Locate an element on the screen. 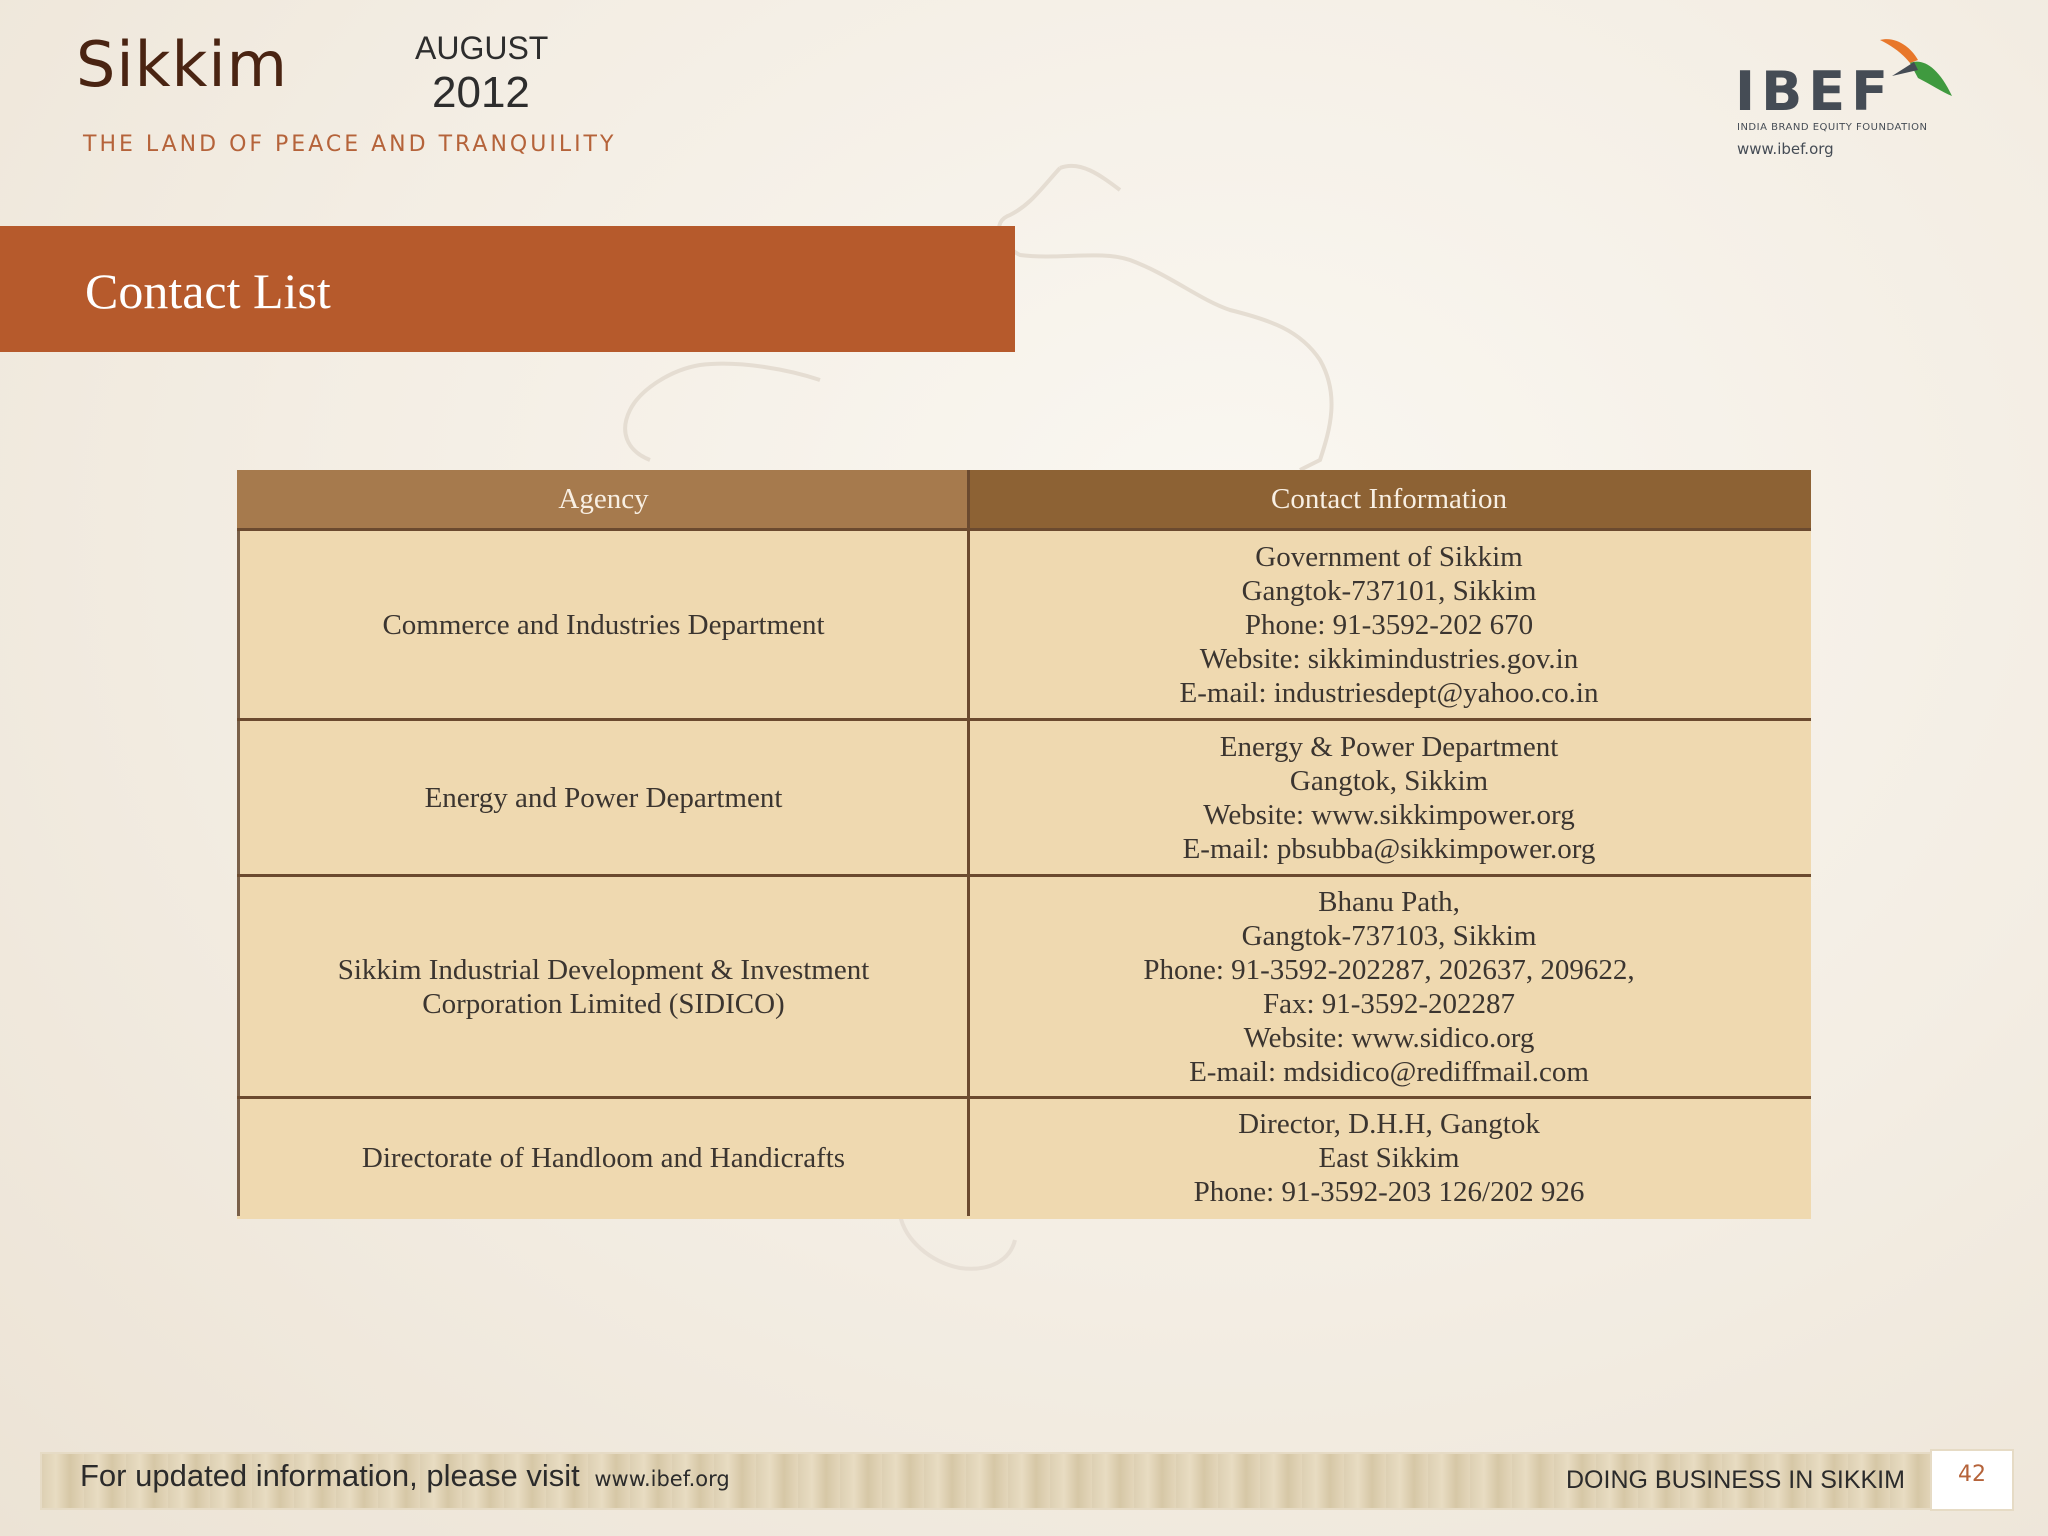 The height and width of the screenshot is (1536, 2048). contact-line: Fax: 91-3592-202287 is located at coordinates (1389, 1003).